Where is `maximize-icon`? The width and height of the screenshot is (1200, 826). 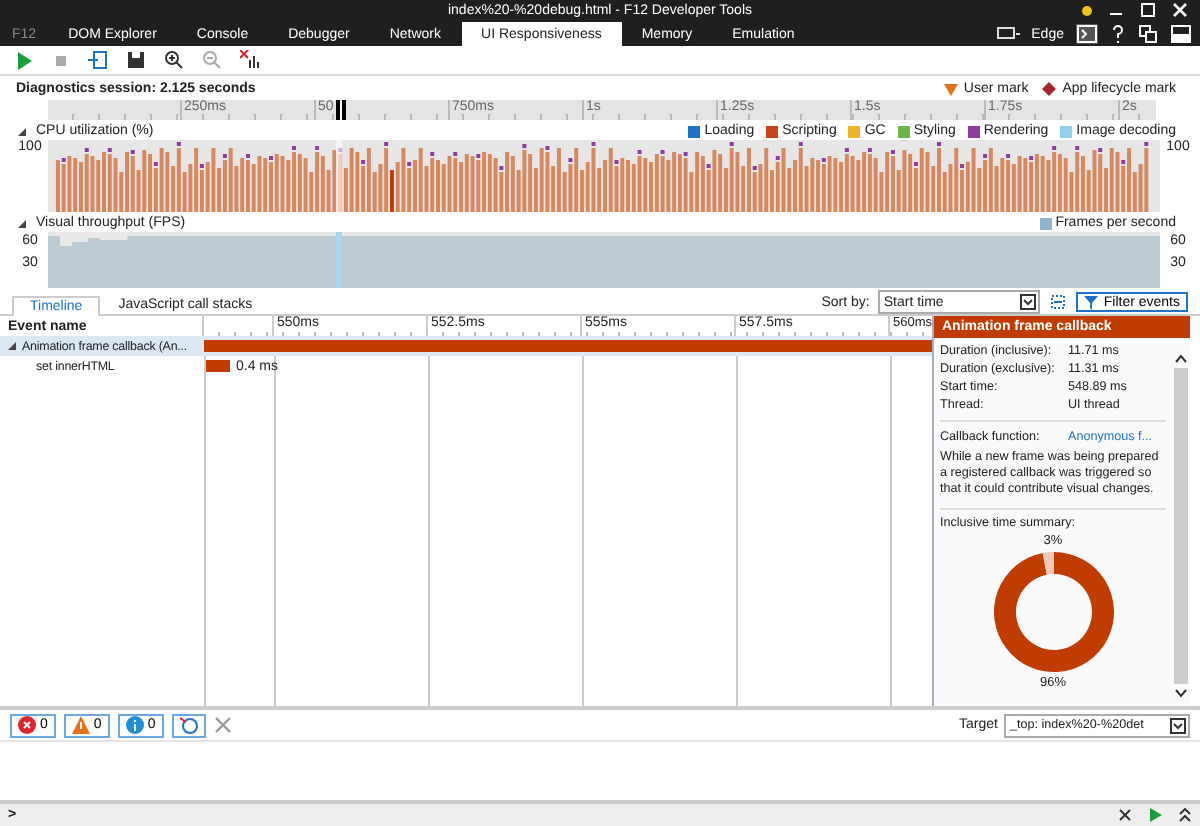 maximize-icon is located at coordinates (1148, 10).